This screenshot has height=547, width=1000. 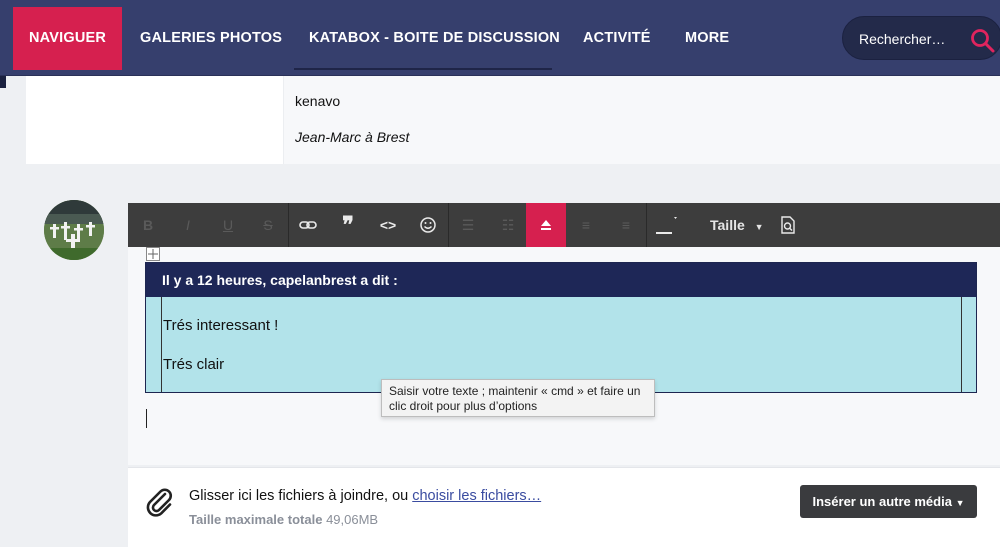 What do you see at coordinates (788, 225) in the screenshot?
I see `preview-icon` at bounding box center [788, 225].